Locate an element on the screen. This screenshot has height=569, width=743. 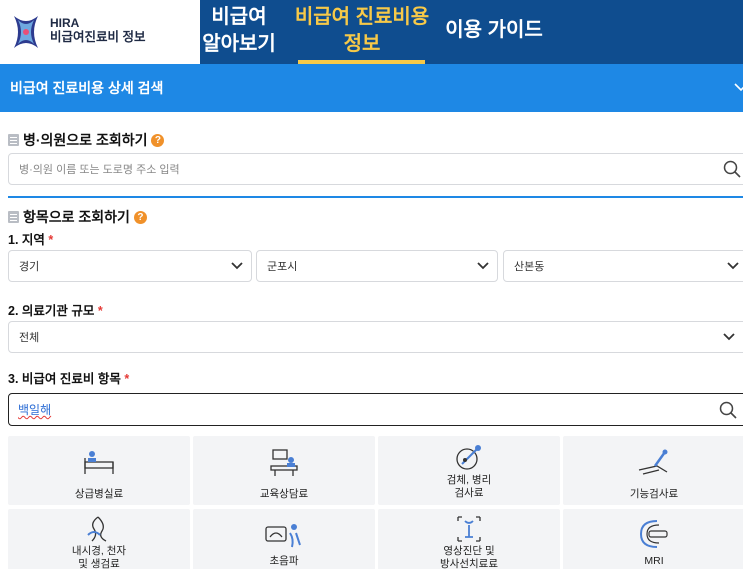
category-label: 기능검사료 is located at coordinates (654, 494).